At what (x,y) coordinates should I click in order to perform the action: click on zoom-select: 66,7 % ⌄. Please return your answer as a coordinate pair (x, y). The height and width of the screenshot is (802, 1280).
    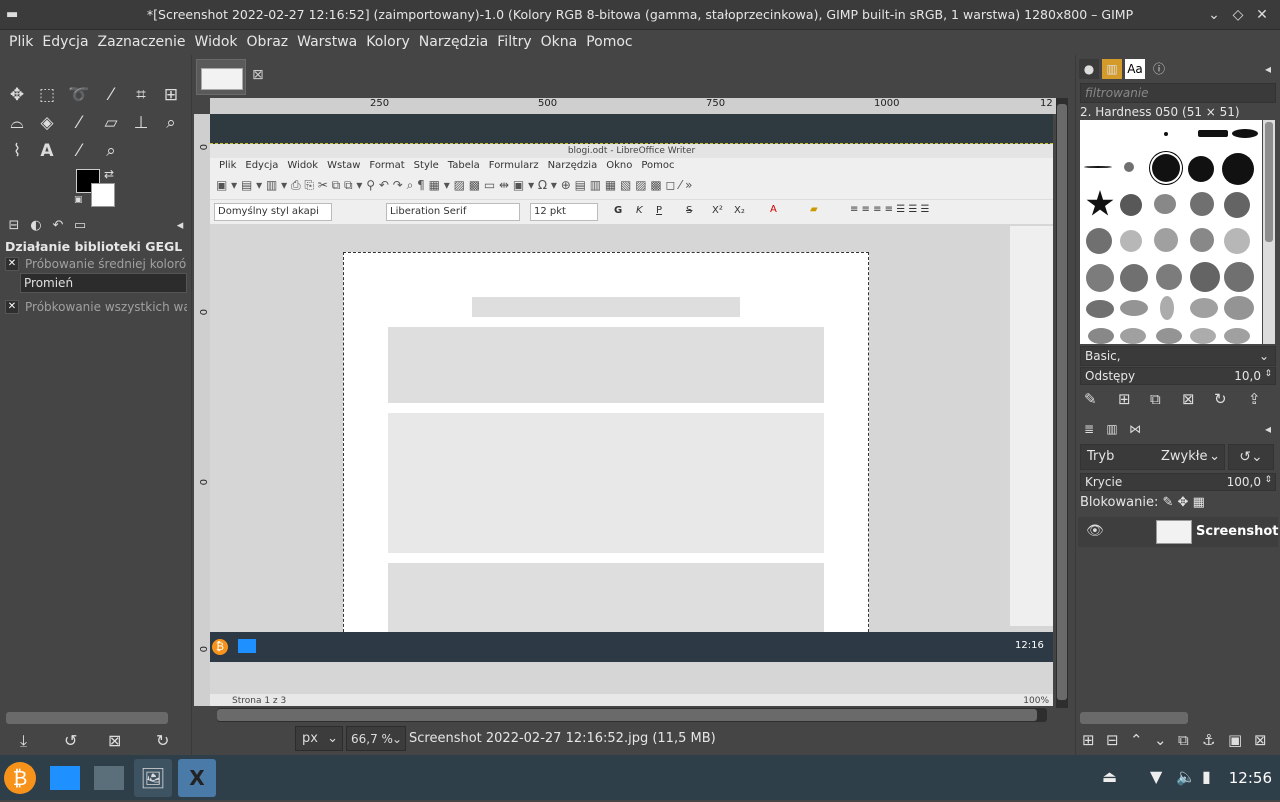
    Looking at the image, I should click on (376, 738).